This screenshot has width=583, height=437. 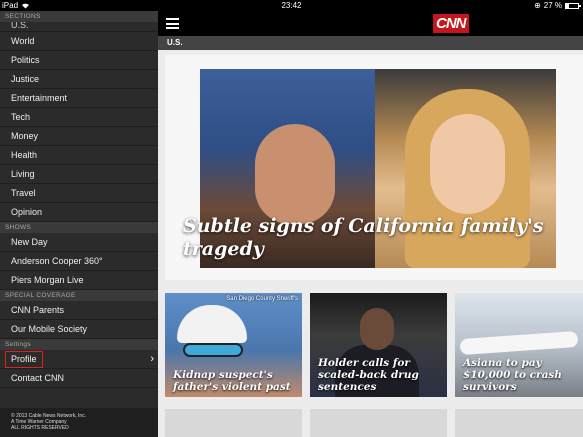 What do you see at coordinates (79, 193) in the screenshot?
I see `sidebar-item-travel: Travel` at bounding box center [79, 193].